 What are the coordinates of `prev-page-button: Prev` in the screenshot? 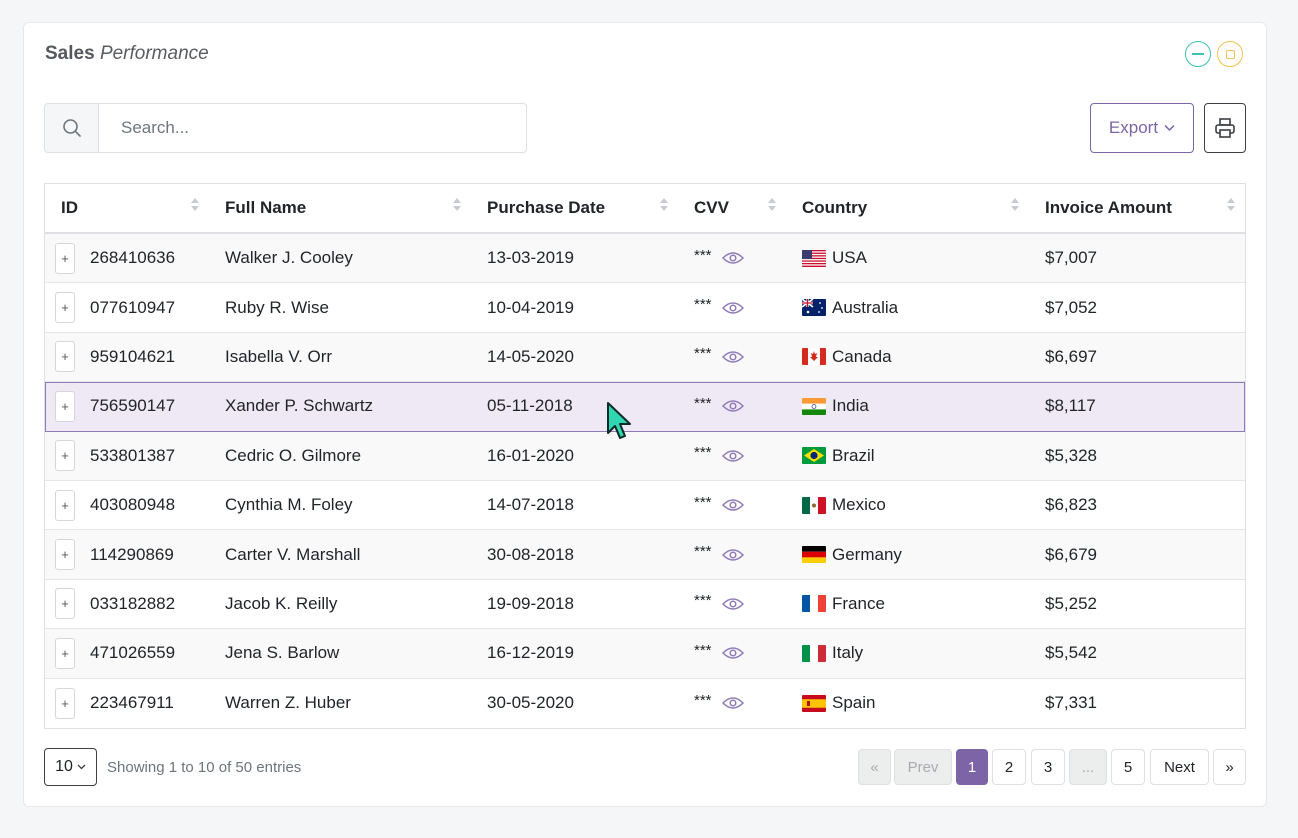 It's located at (923, 767).